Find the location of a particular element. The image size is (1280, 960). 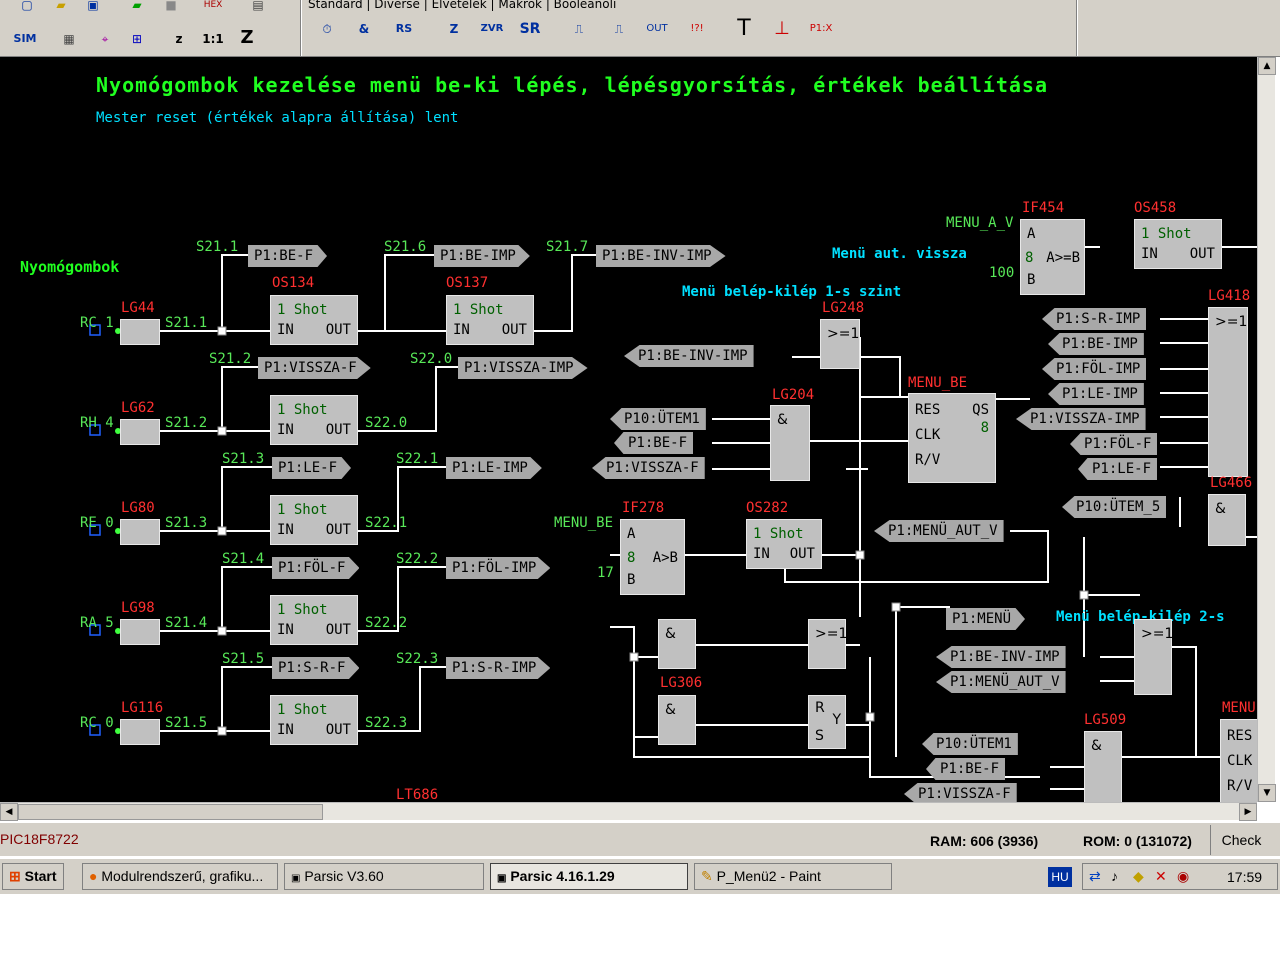

folder-icon: ▰ is located at coordinates (137, 8).